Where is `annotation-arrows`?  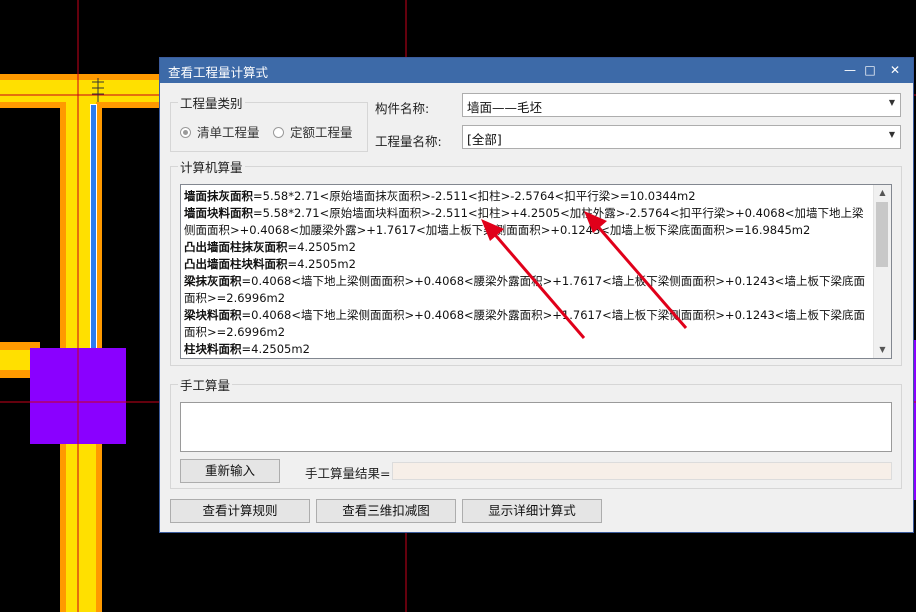
annotation-arrows is located at coordinates (584, 275).